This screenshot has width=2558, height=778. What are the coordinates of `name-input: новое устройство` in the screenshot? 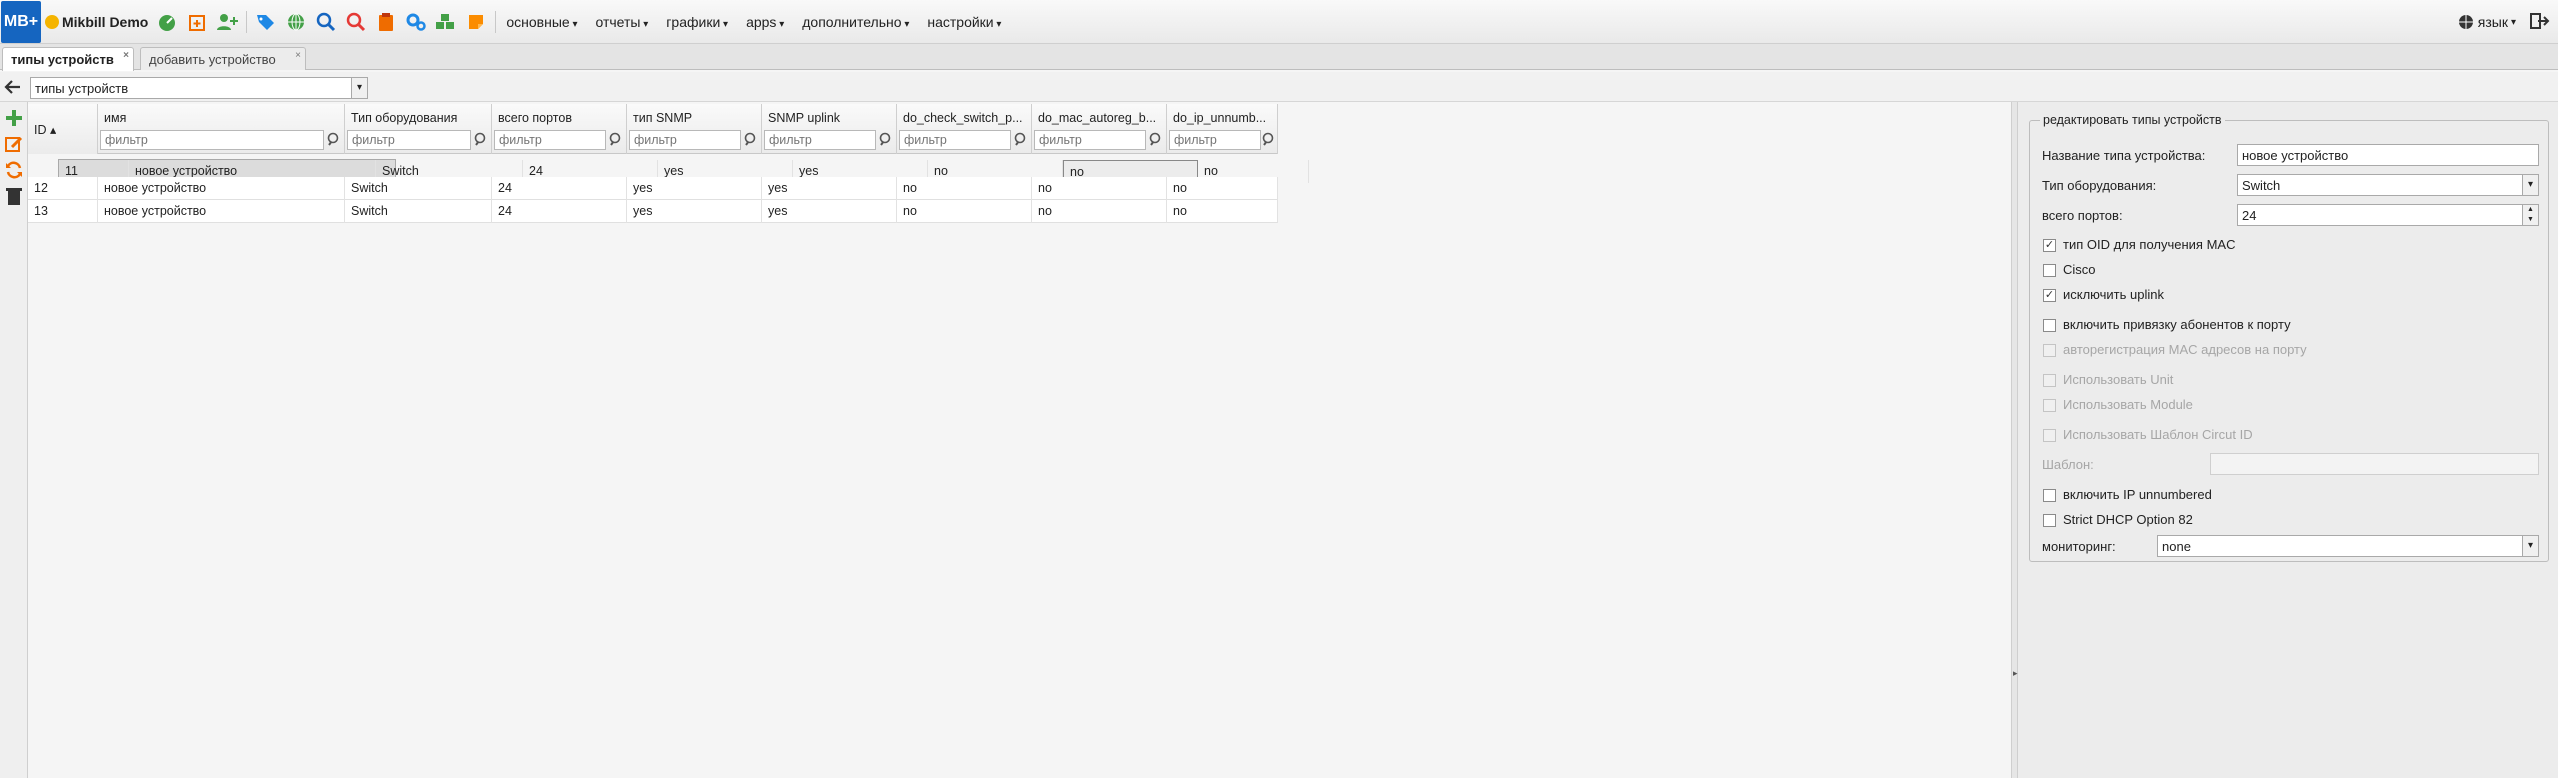 It's located at (2388, 155).